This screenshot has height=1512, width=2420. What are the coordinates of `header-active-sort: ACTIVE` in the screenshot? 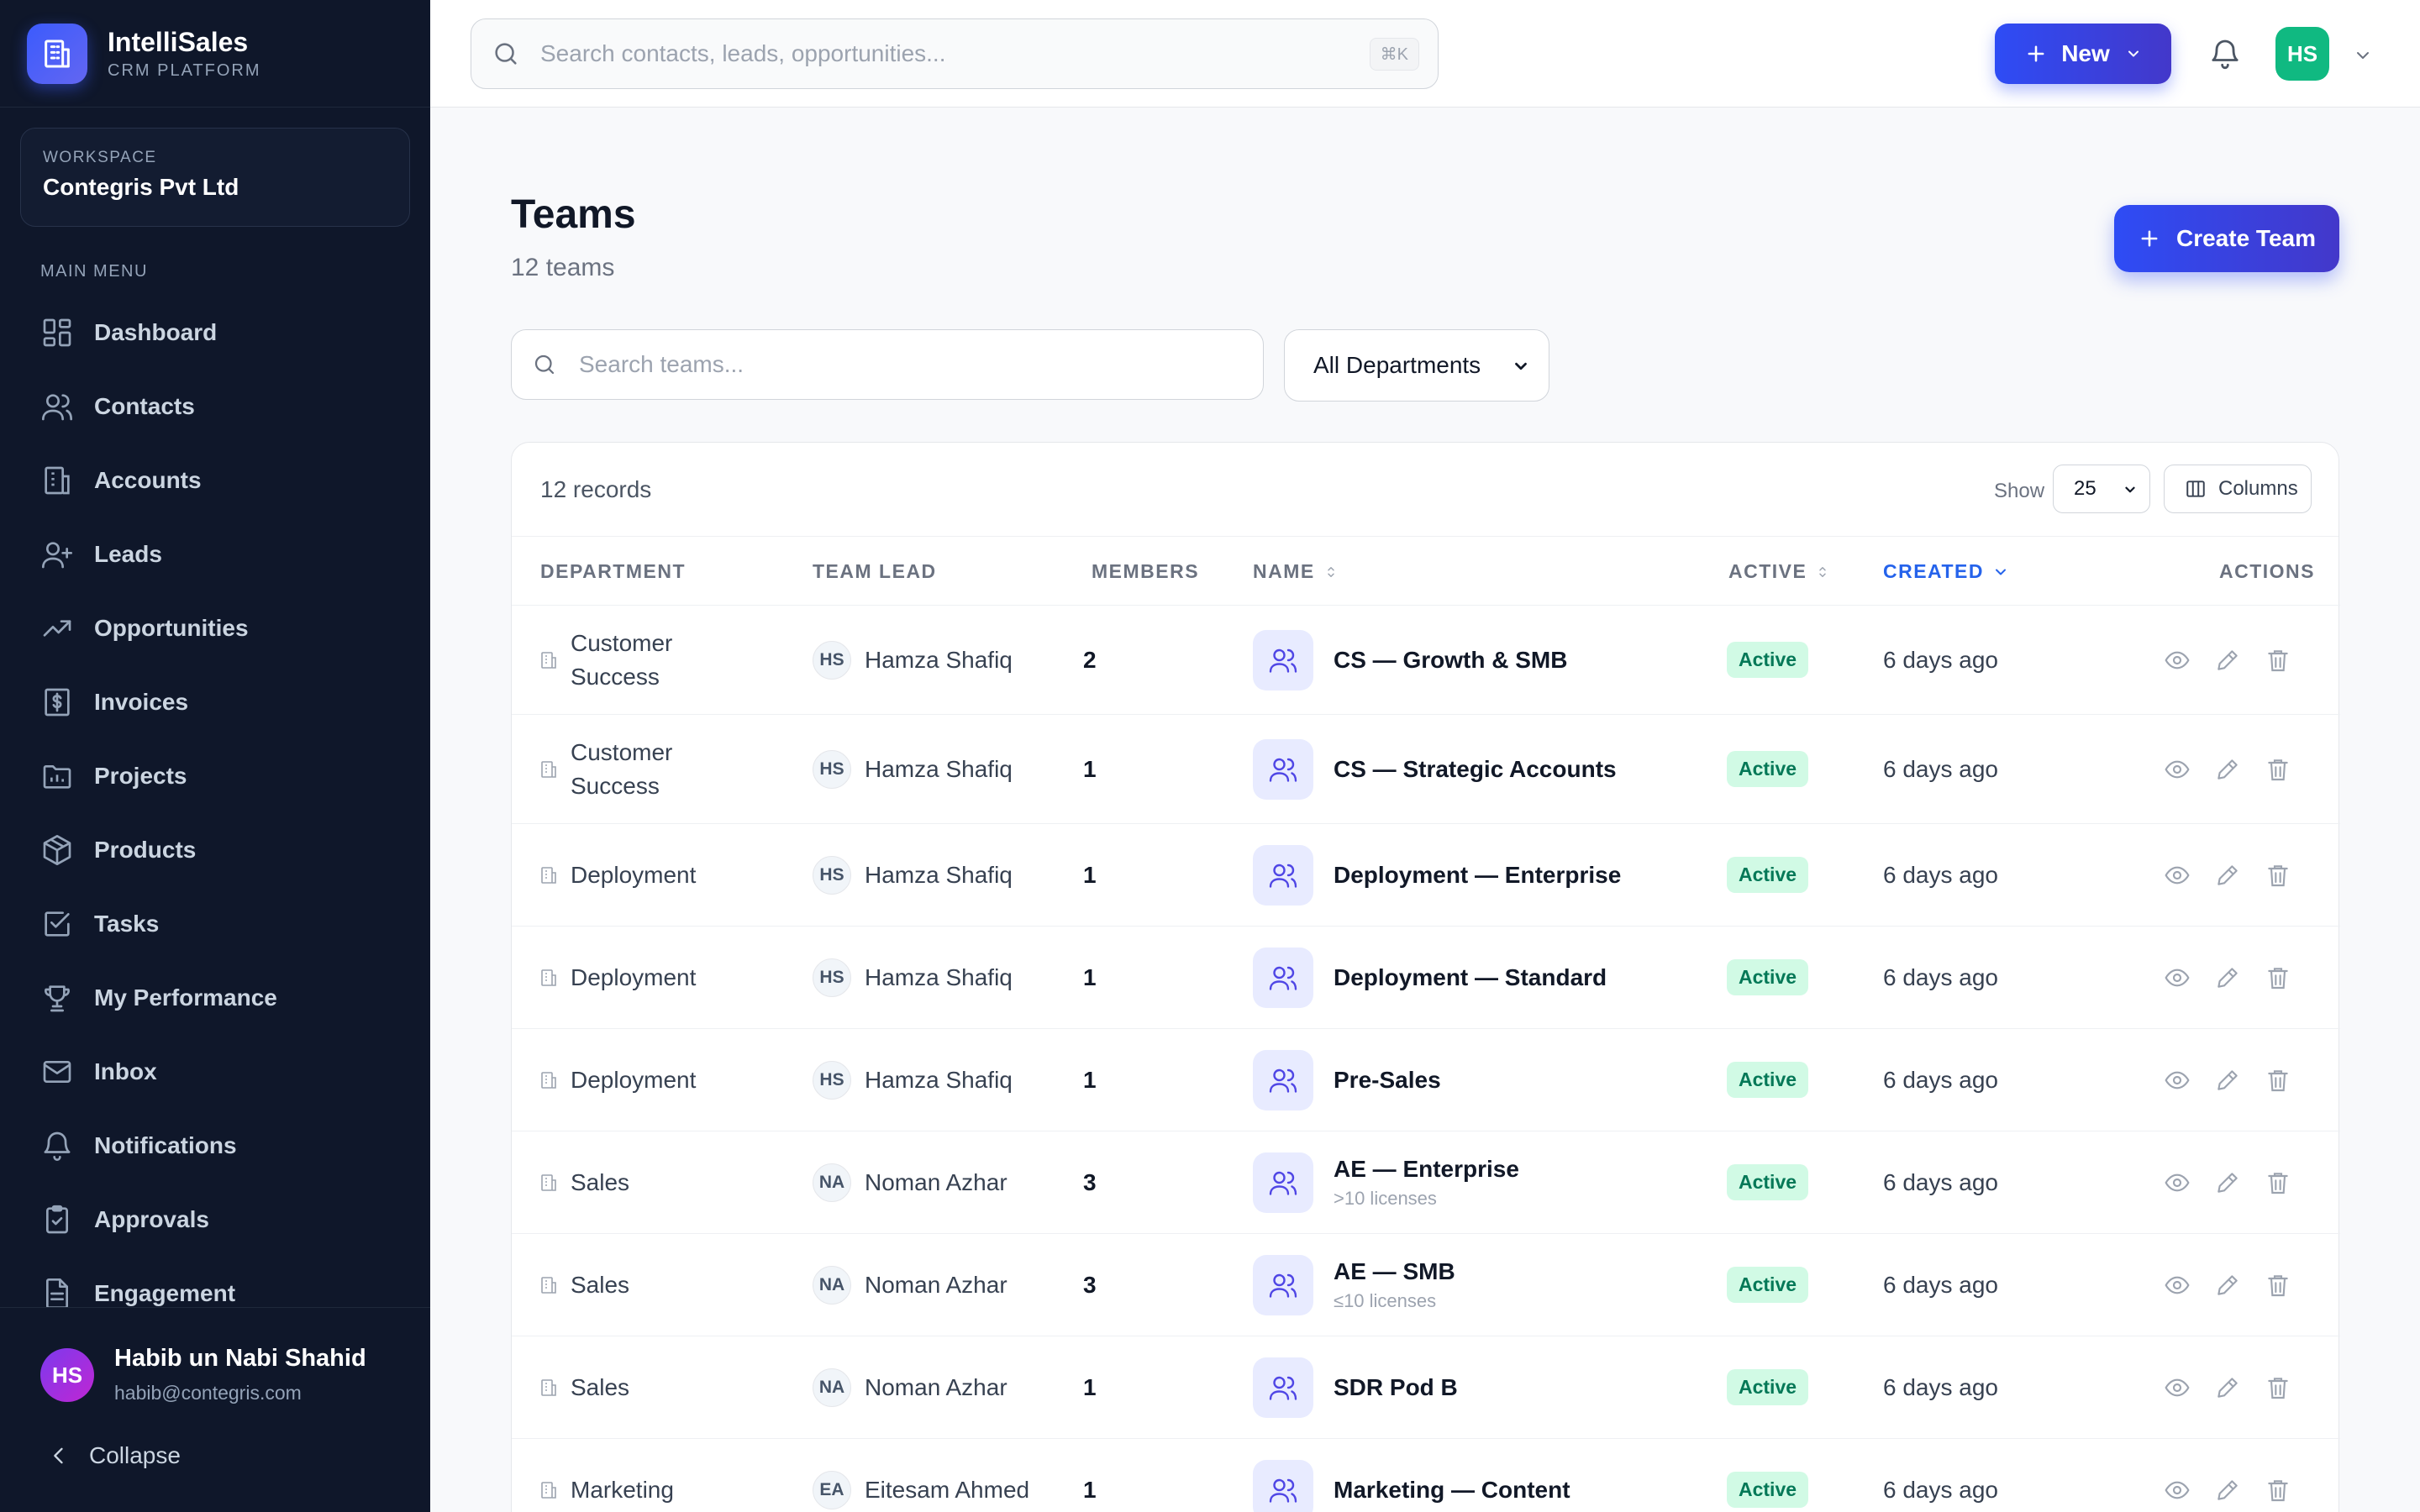 It's located at (1779, 571).